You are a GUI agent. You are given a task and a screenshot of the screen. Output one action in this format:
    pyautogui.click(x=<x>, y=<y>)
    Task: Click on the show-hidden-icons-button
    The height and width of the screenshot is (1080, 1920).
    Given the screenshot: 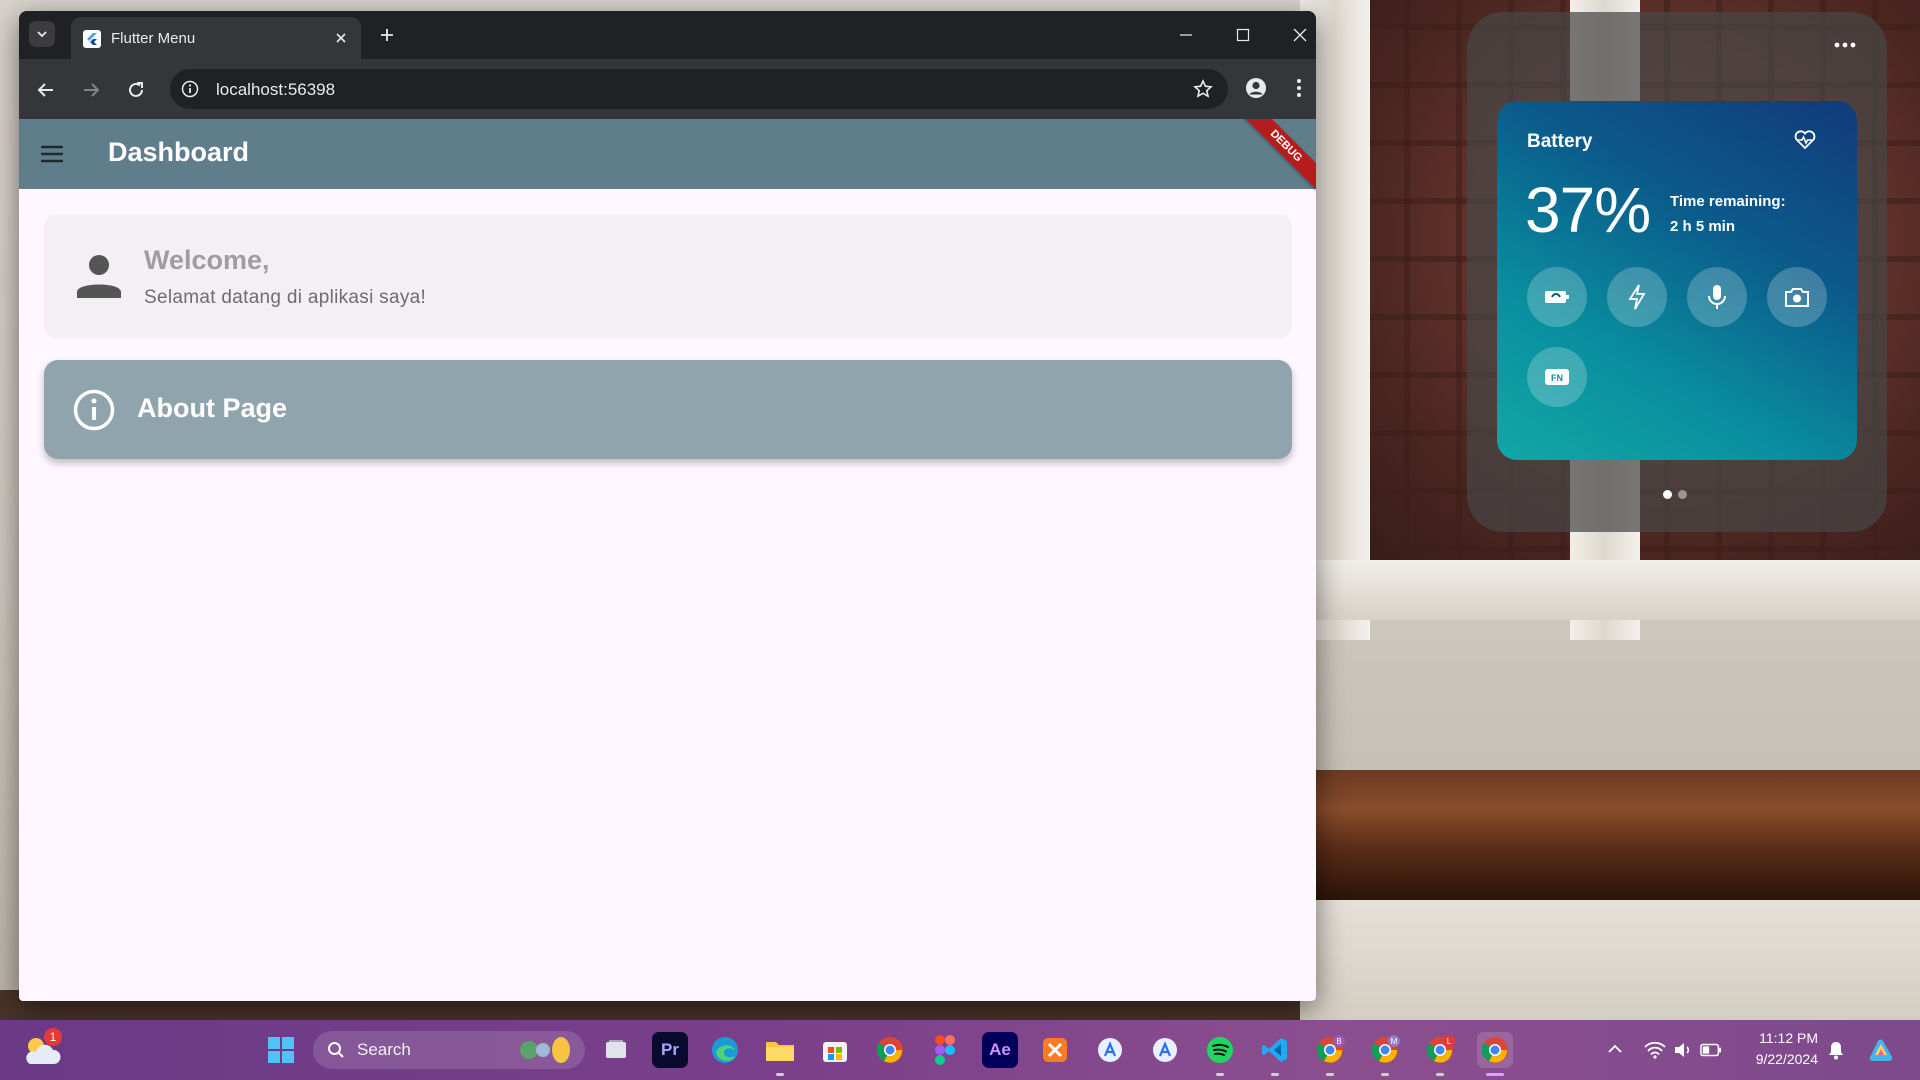 What is the action you would take?
    pyautogui.click(x=1615, y=1049)
    